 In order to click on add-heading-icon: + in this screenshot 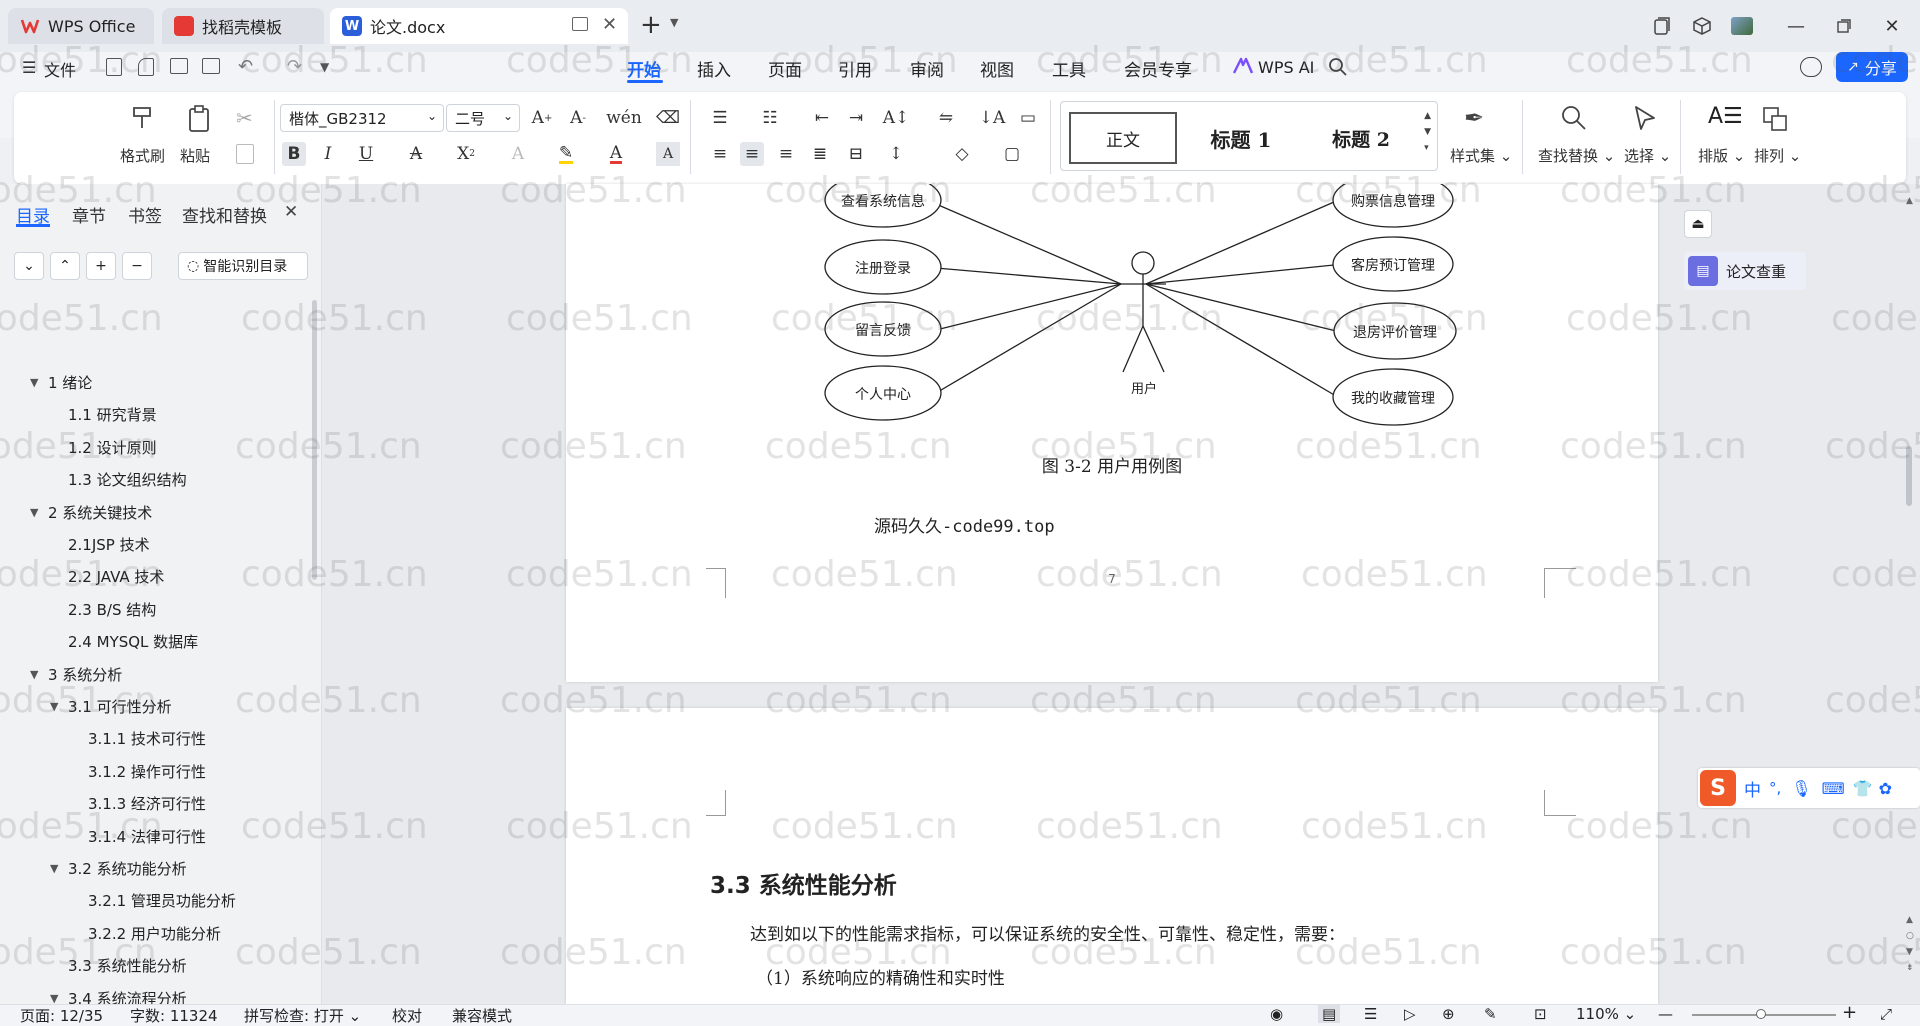, I will do `click(101, 266)`.